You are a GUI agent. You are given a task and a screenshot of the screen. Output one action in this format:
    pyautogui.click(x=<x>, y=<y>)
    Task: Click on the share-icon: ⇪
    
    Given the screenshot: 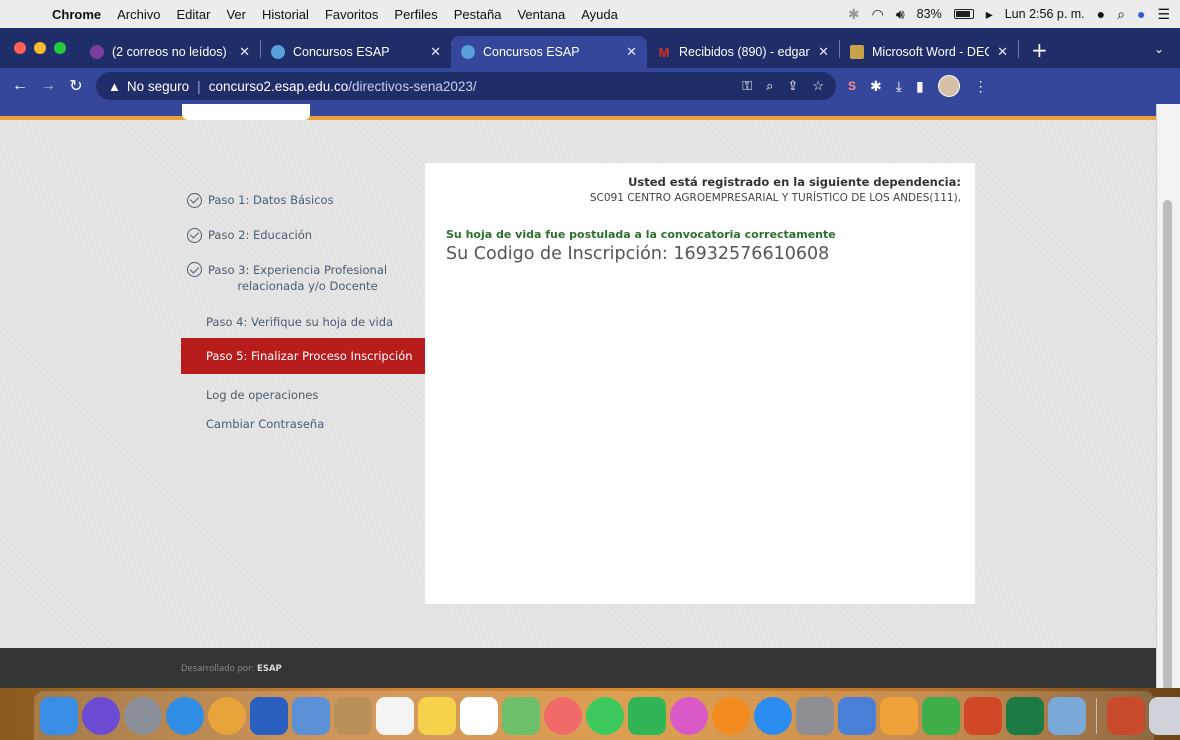 What is the action you would take?
    pyautogui.click(x=792, y=86)
    